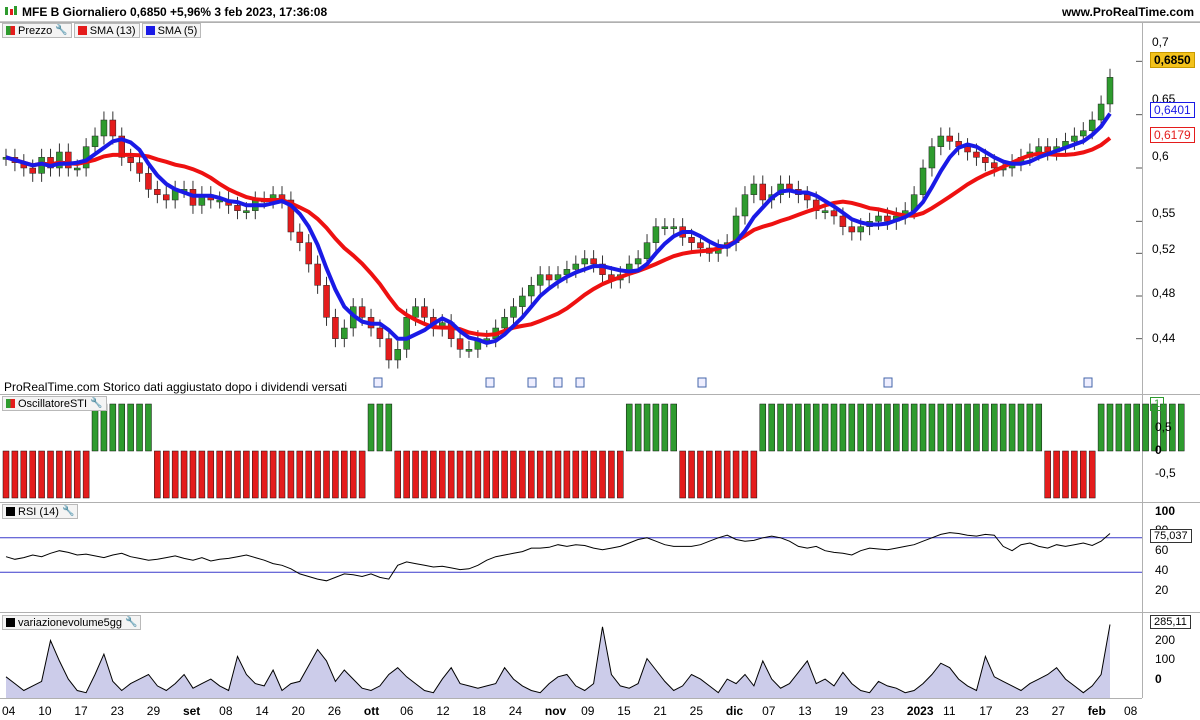 Image resolution: width=1200 pixels, height=720 pixels. I want to click on price-tick: 0,55, so click(1164, 213).